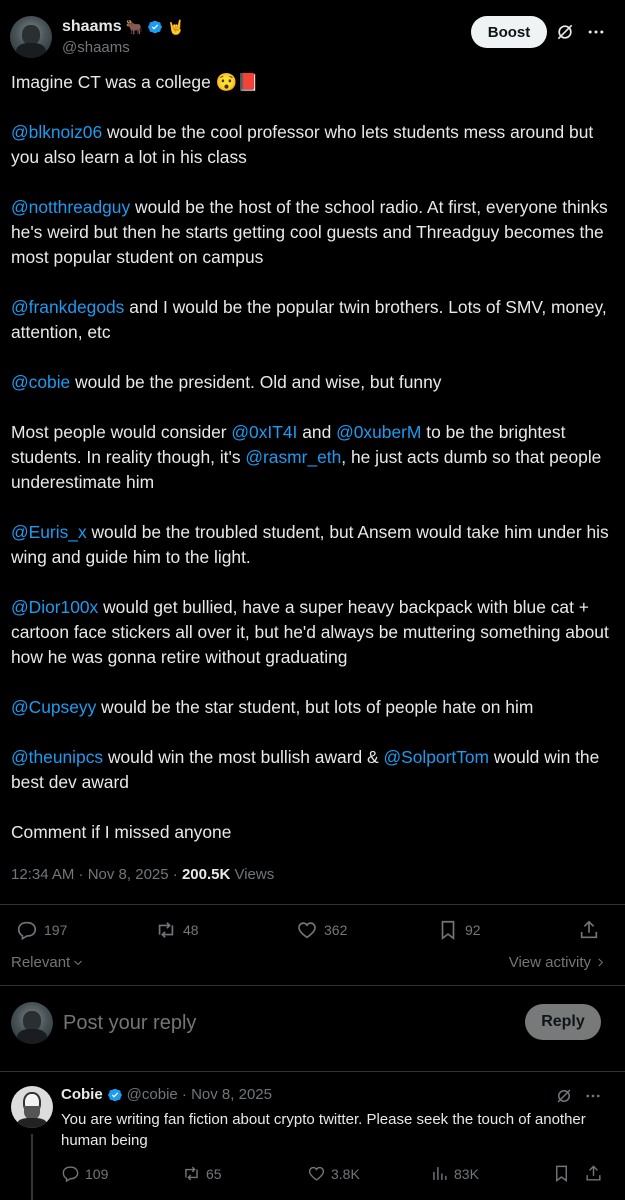  What do you see at coordinates (264, 432) in the screenshot?
I see `mention-link: @0xIT4I` at bounding box center [264, 432].